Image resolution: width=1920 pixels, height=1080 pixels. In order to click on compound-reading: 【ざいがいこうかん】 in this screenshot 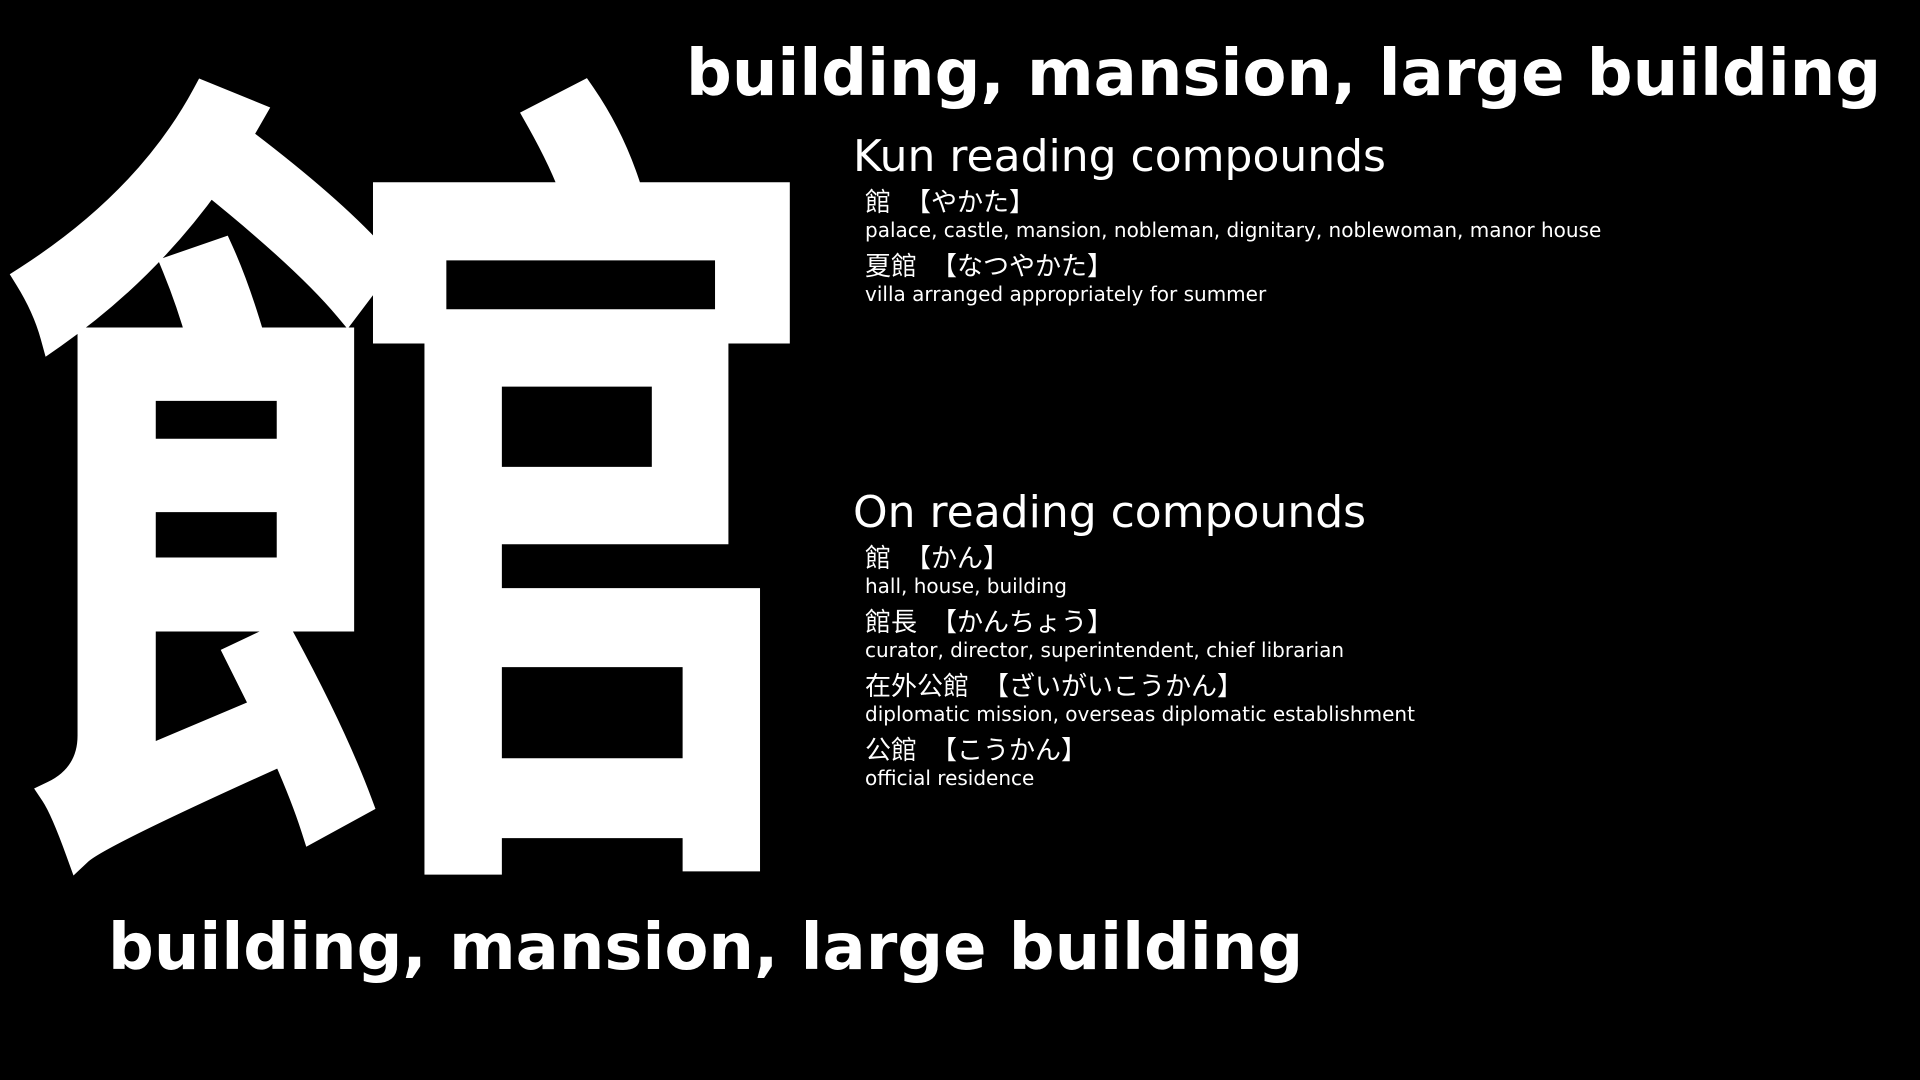, I will do `click(1113, 687)`.